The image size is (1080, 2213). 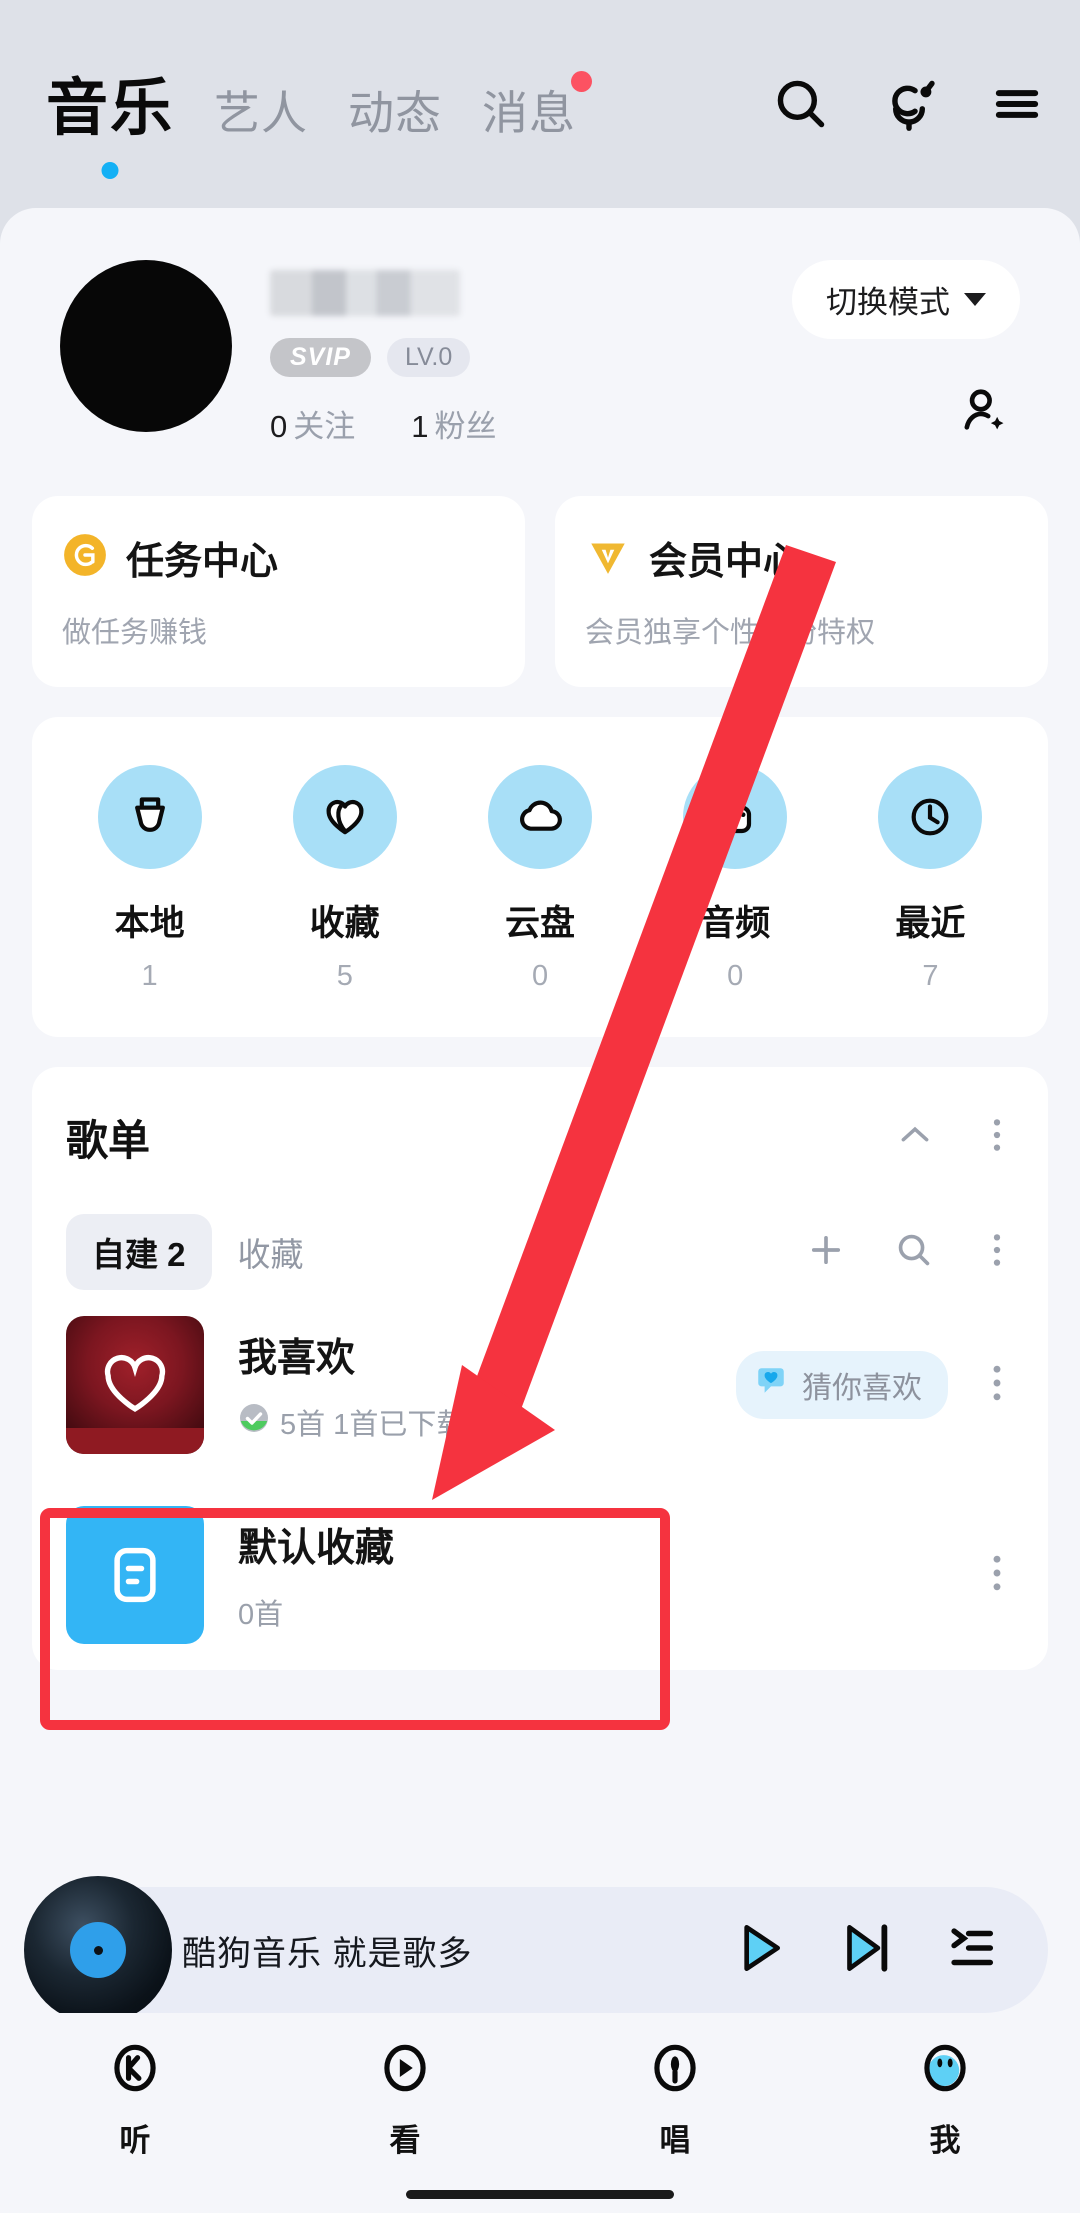 I want to click on tab-music-label: 音乐, so click(x=110, y=108).